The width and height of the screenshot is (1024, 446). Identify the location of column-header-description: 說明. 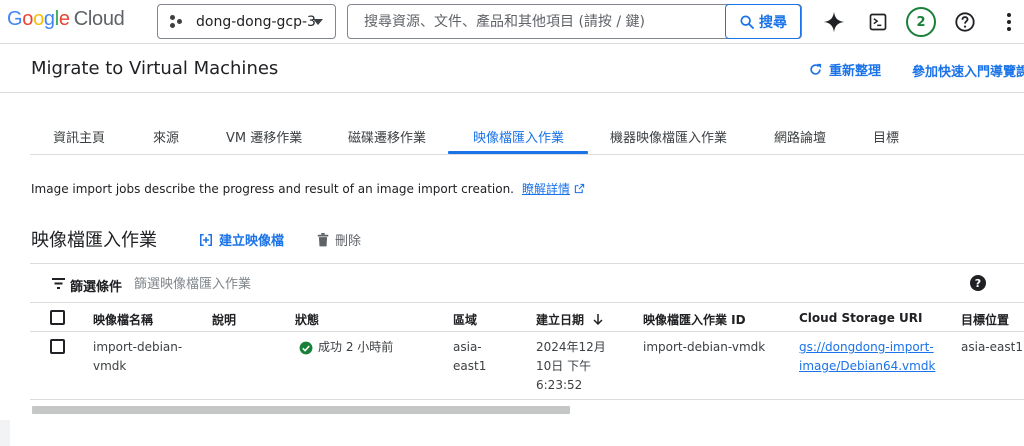
(224, 319).